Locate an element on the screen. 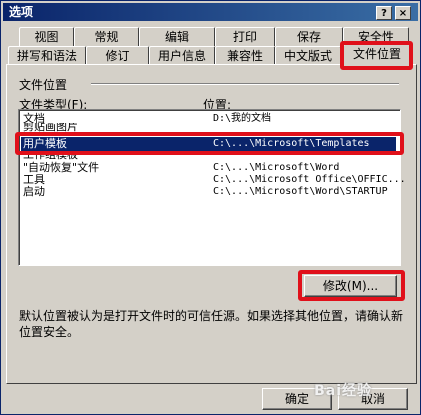 This screenshot has height=415, width=421. list-item: 工作组模板 is located at coordinates (208, 156).